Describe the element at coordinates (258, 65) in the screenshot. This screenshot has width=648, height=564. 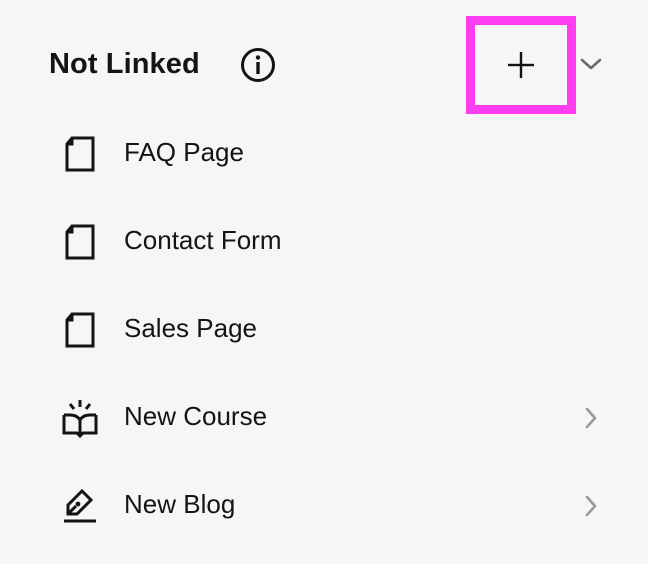
I see `info-circle-icon` at that location.